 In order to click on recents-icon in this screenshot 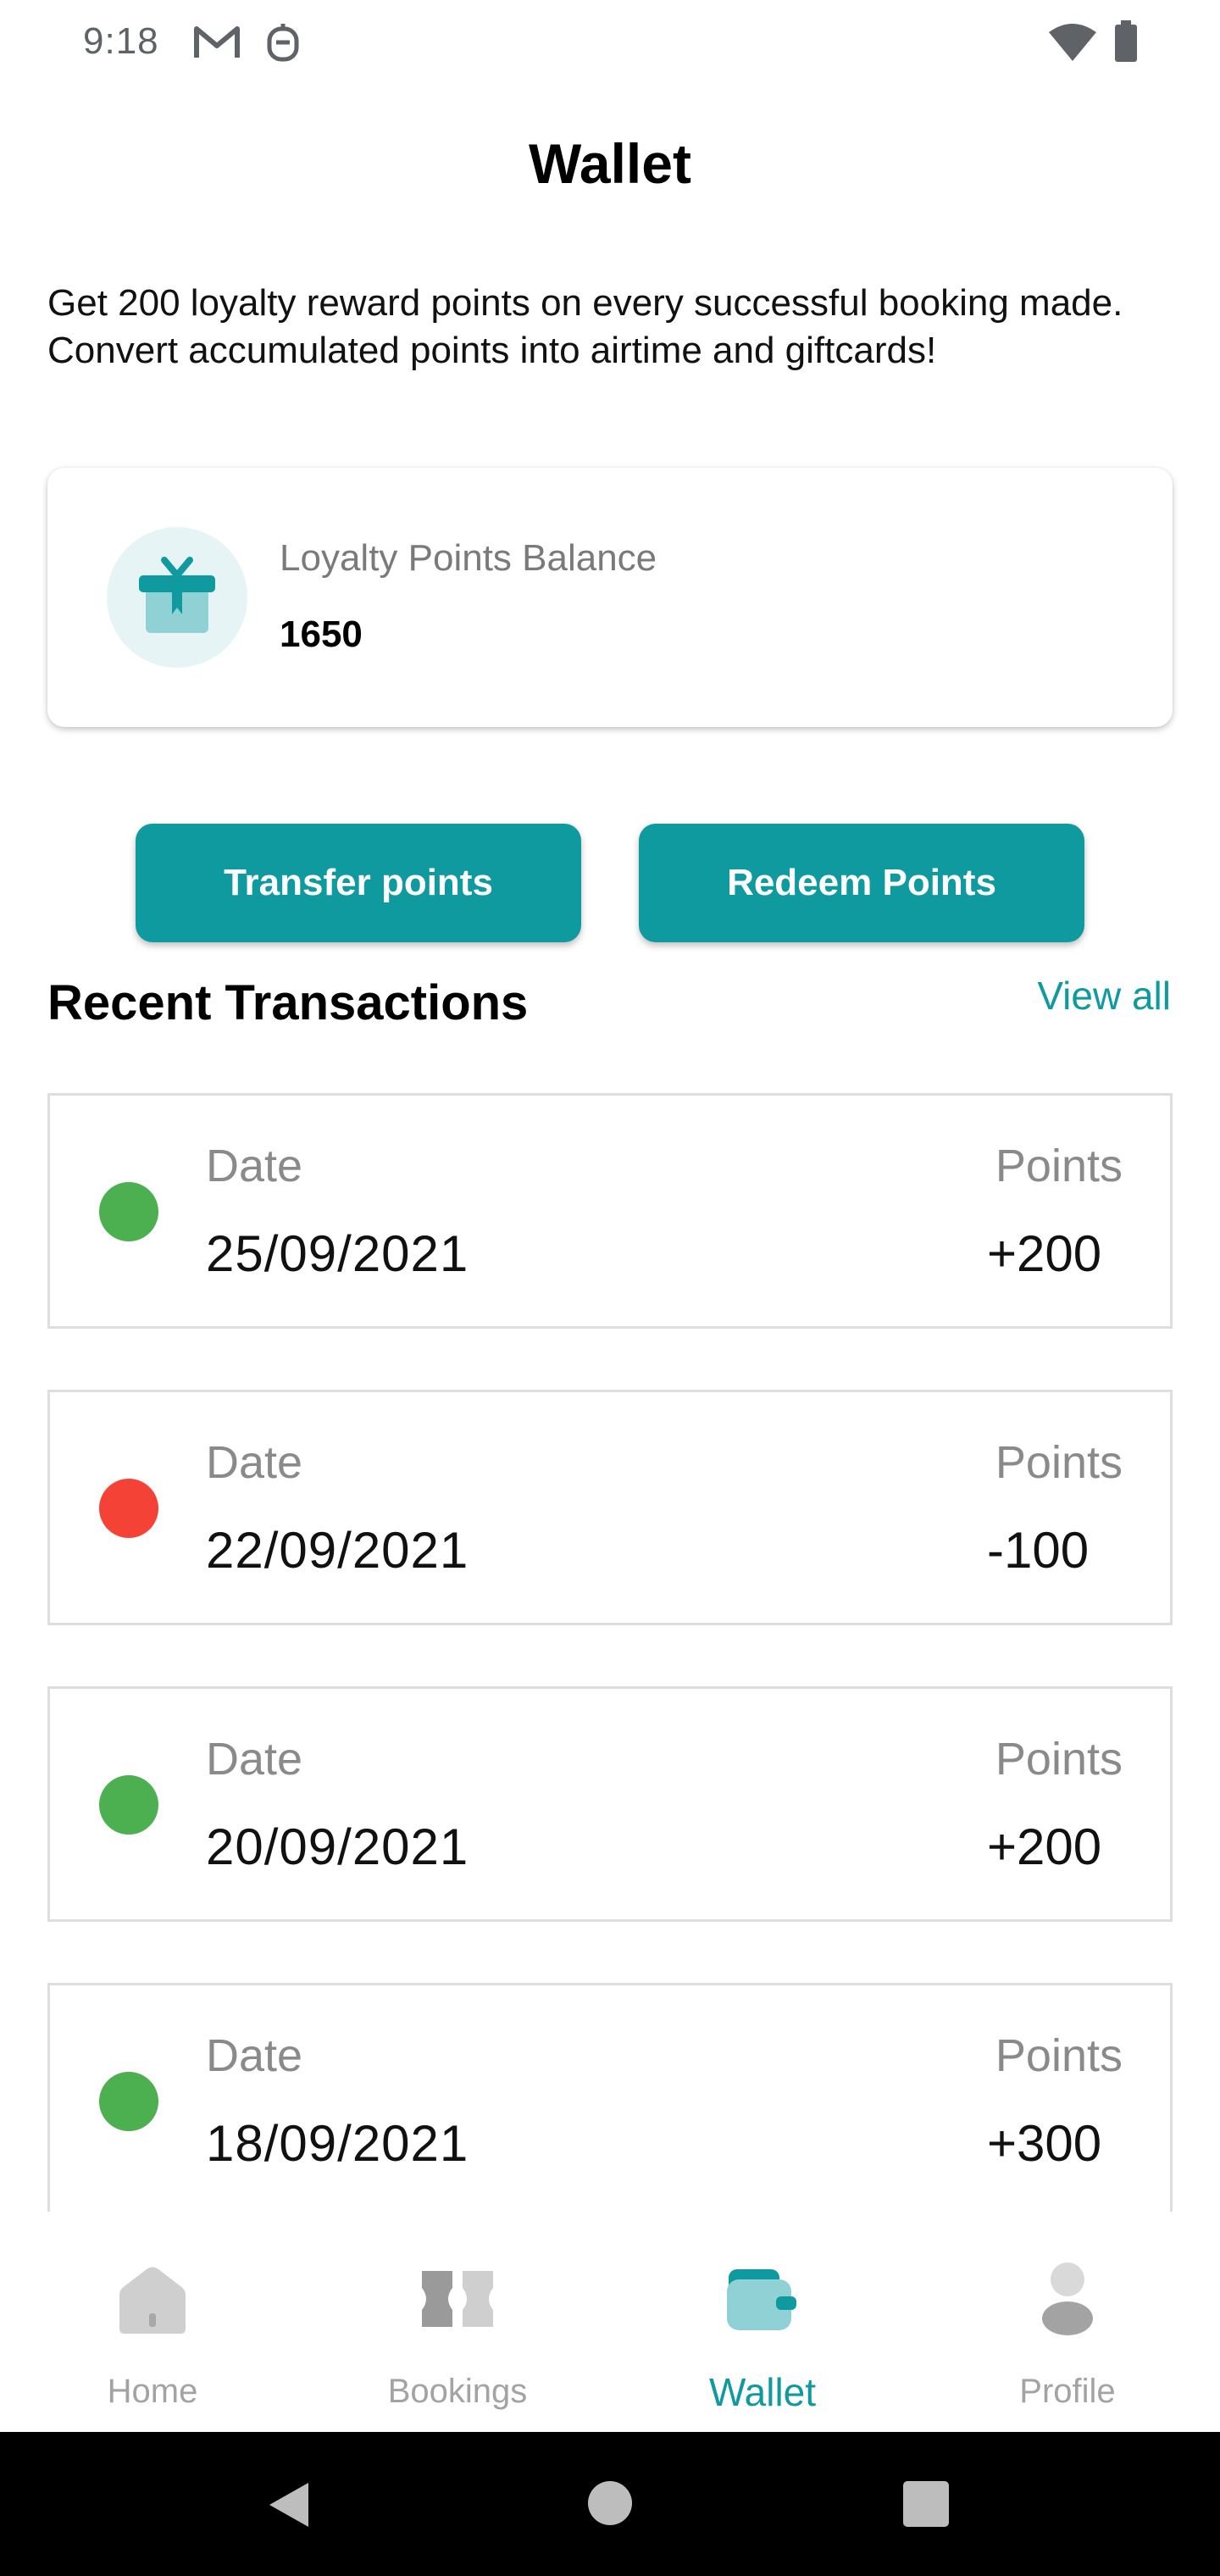, I will do `click(926, 2506)`.